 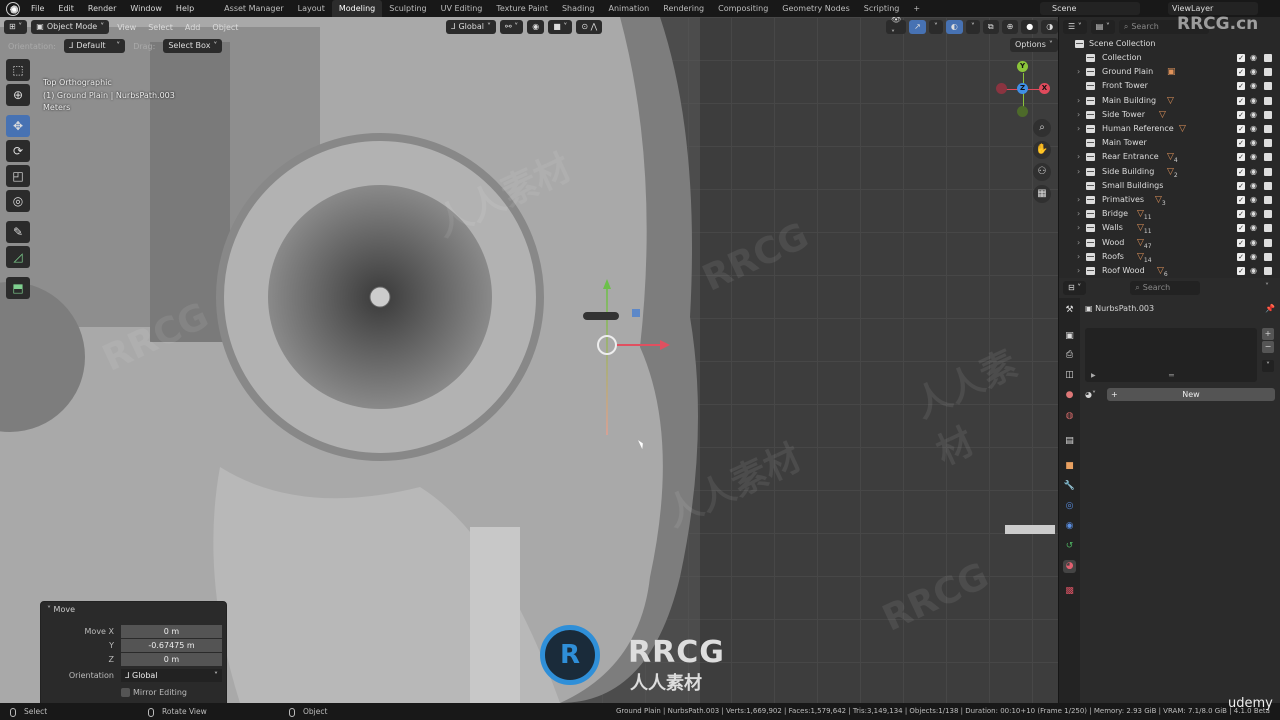 I want to click on gizmo-x-arrow, so click(x=665, y=345).